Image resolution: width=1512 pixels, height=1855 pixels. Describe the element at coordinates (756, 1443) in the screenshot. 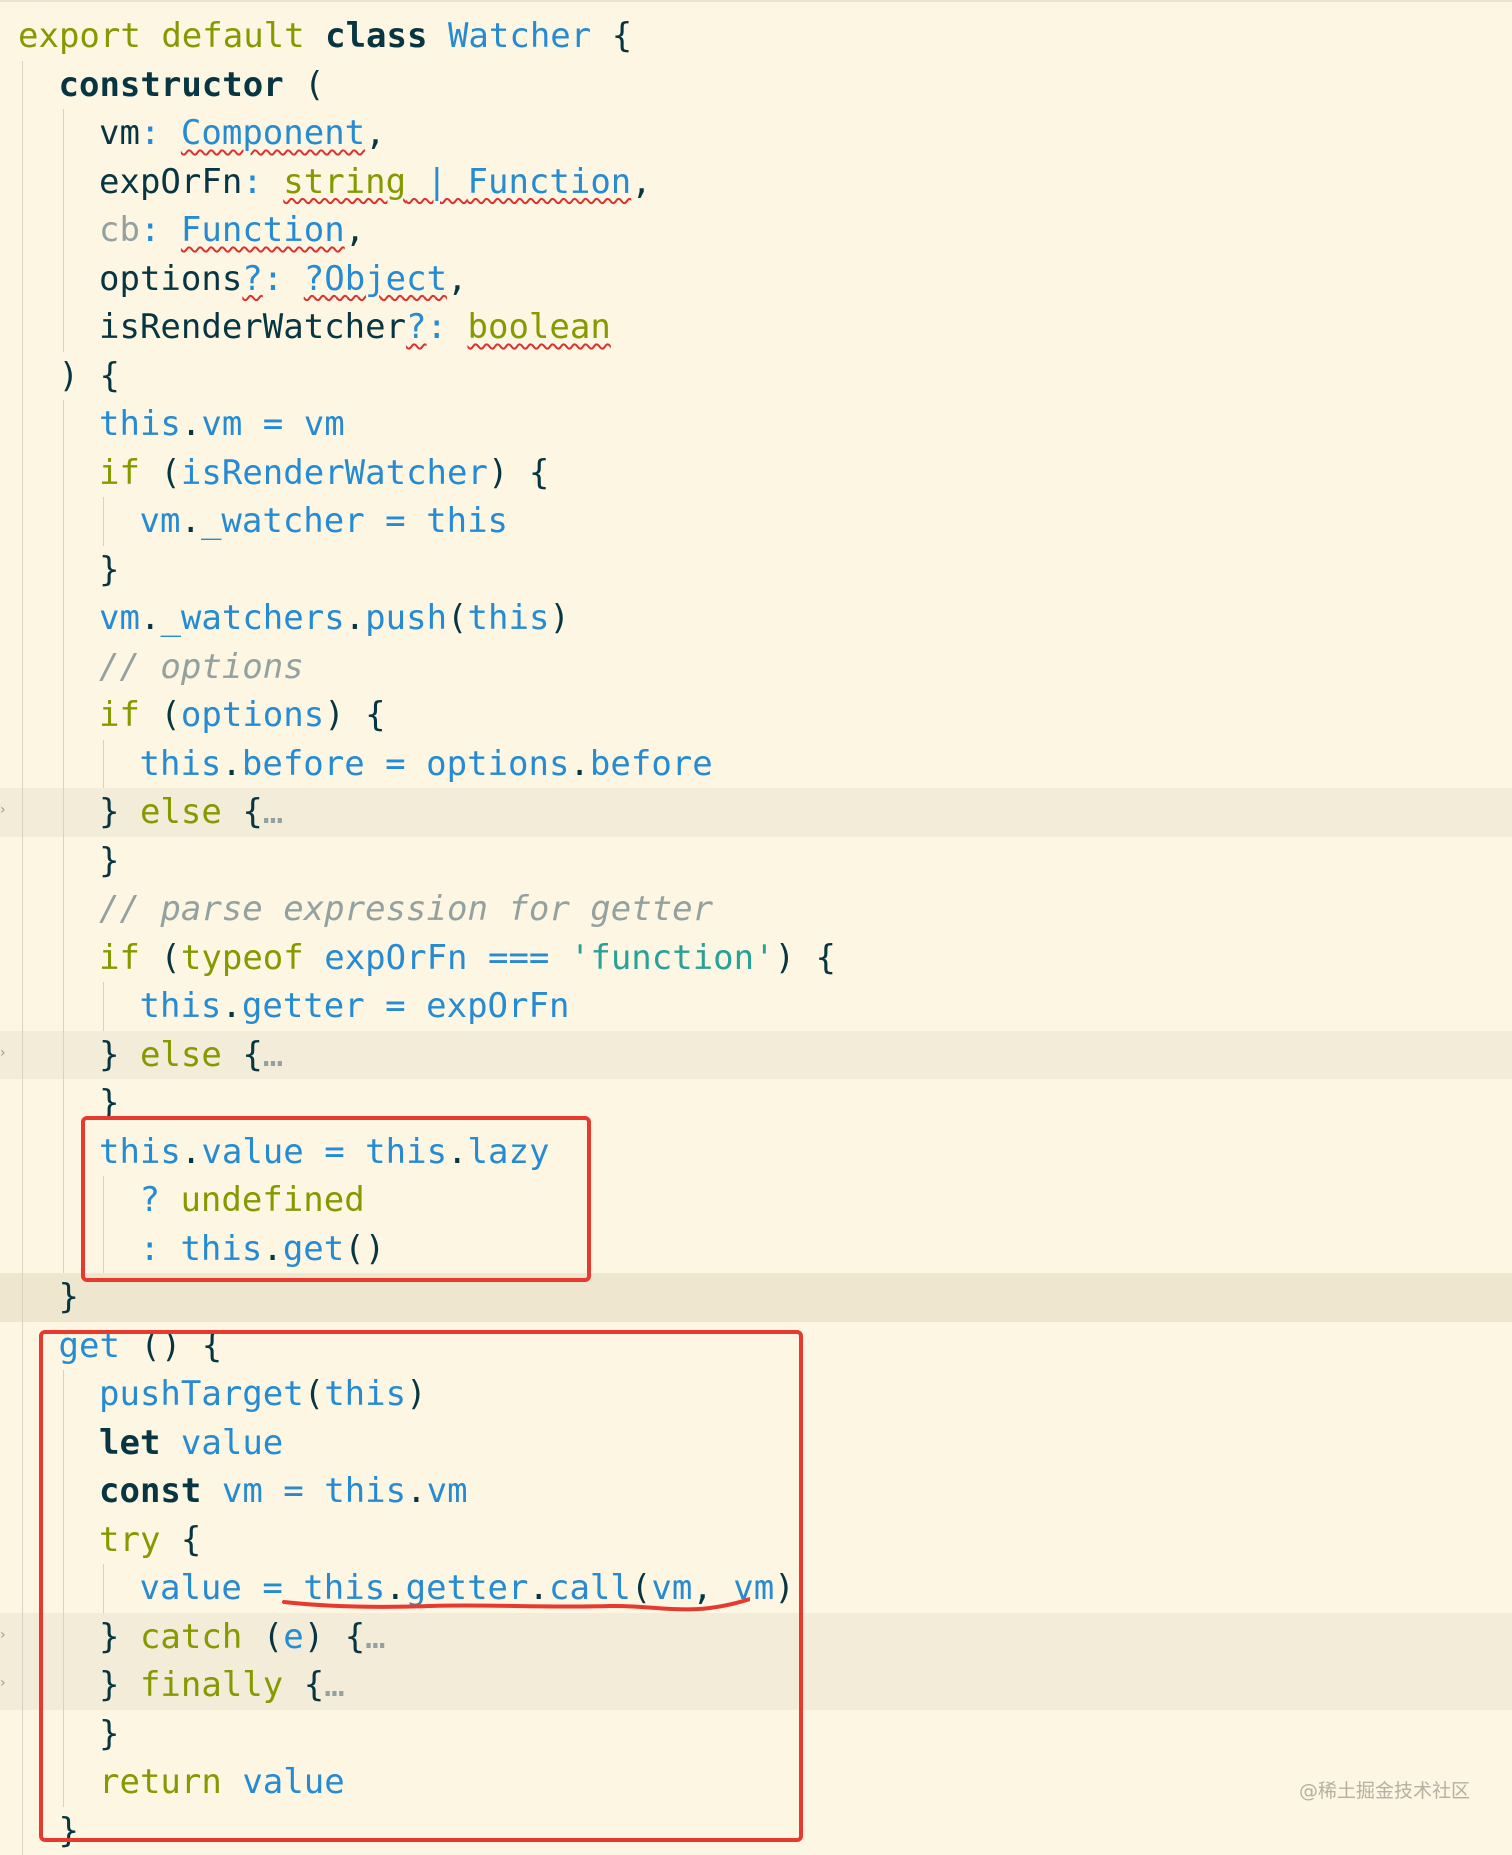

I see `code-line: let value` at that location.